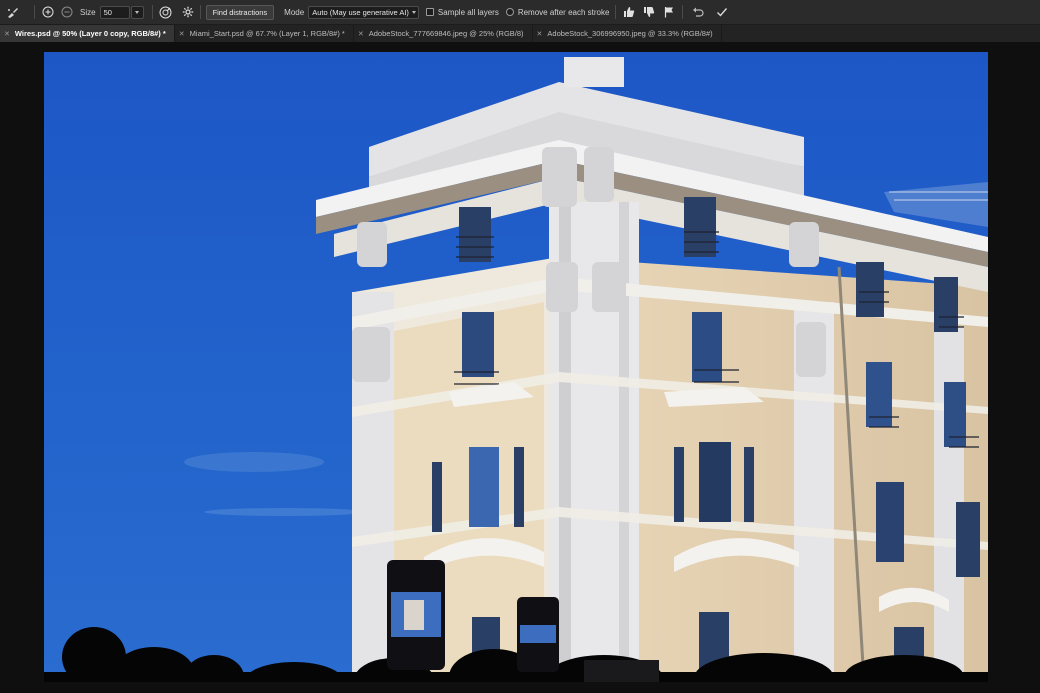 The width and height of the screenshot is (1040, 693). Describe the element at coordinates (88, 12) in the screenshot. I see `size-label: Size` at that location.